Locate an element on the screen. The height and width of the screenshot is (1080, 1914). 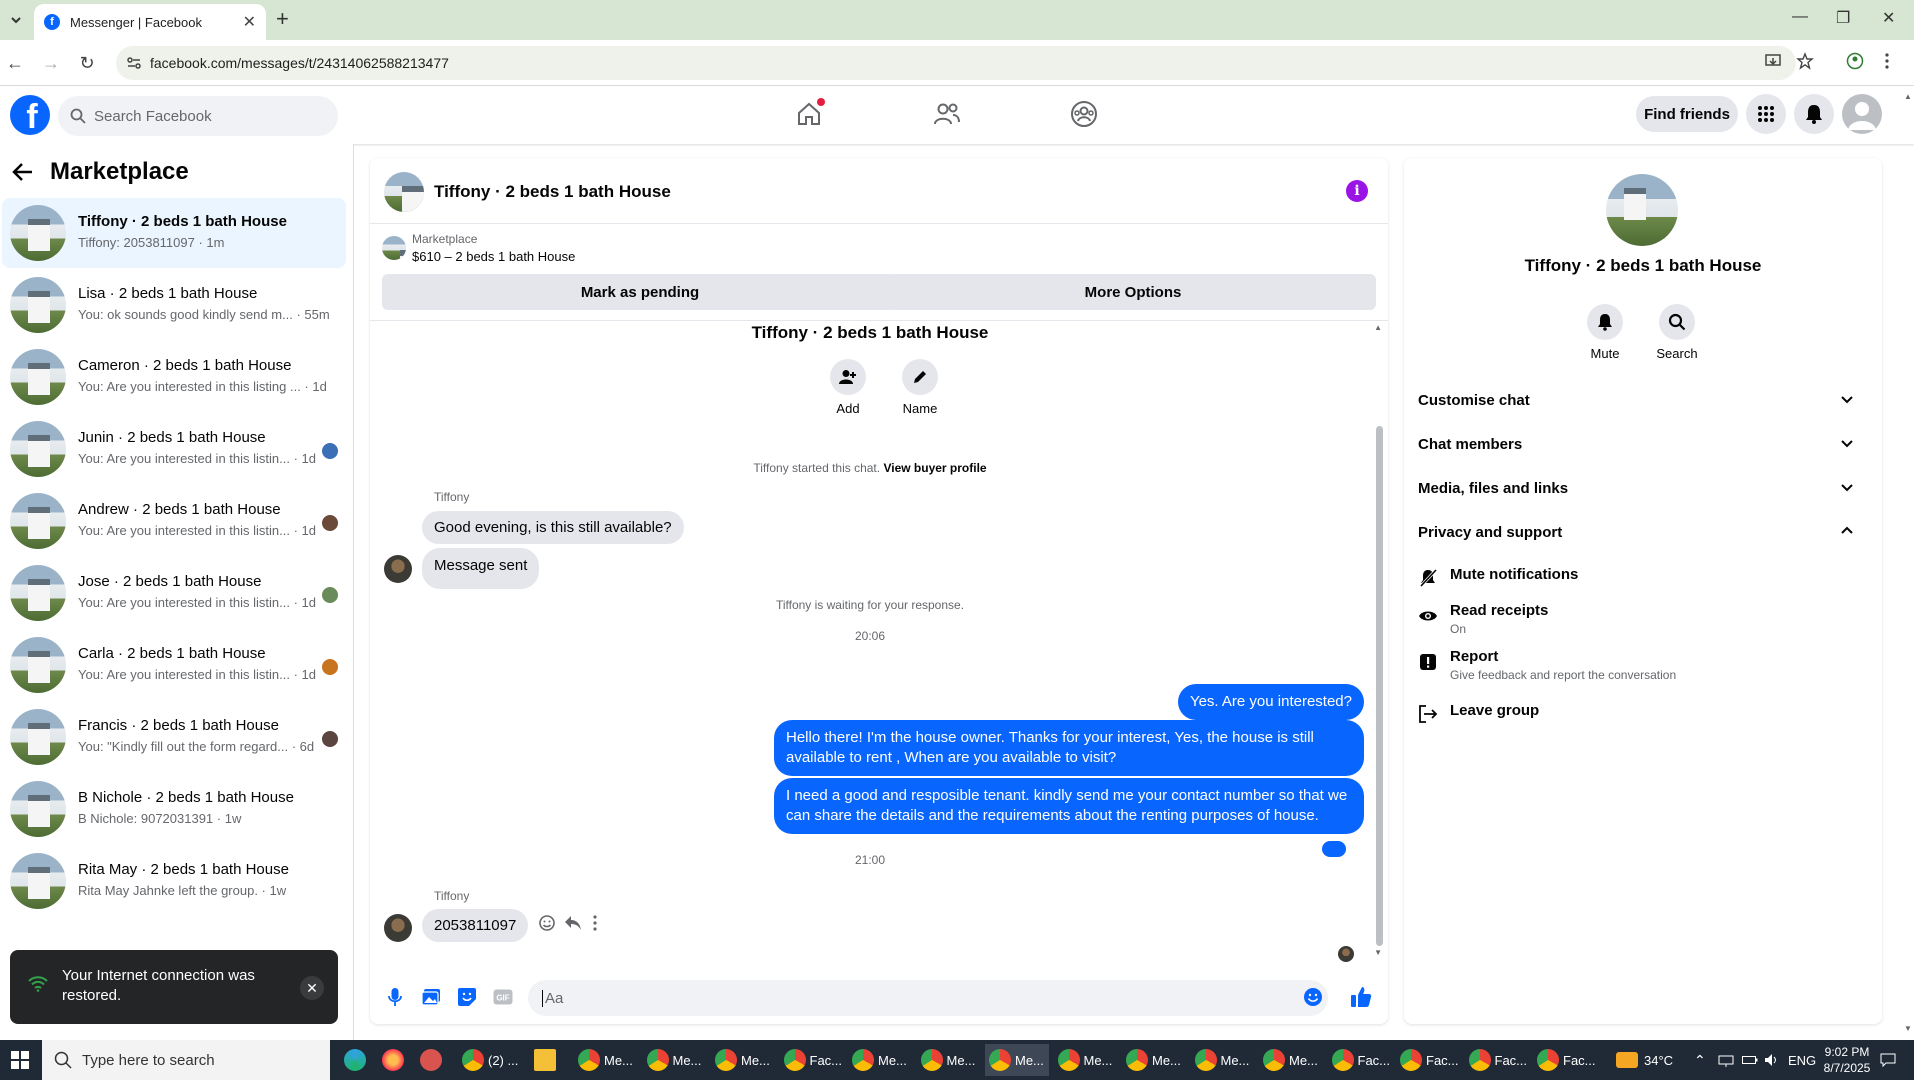
firefox-taskbar-icon is located at coordinates (393, 1060).